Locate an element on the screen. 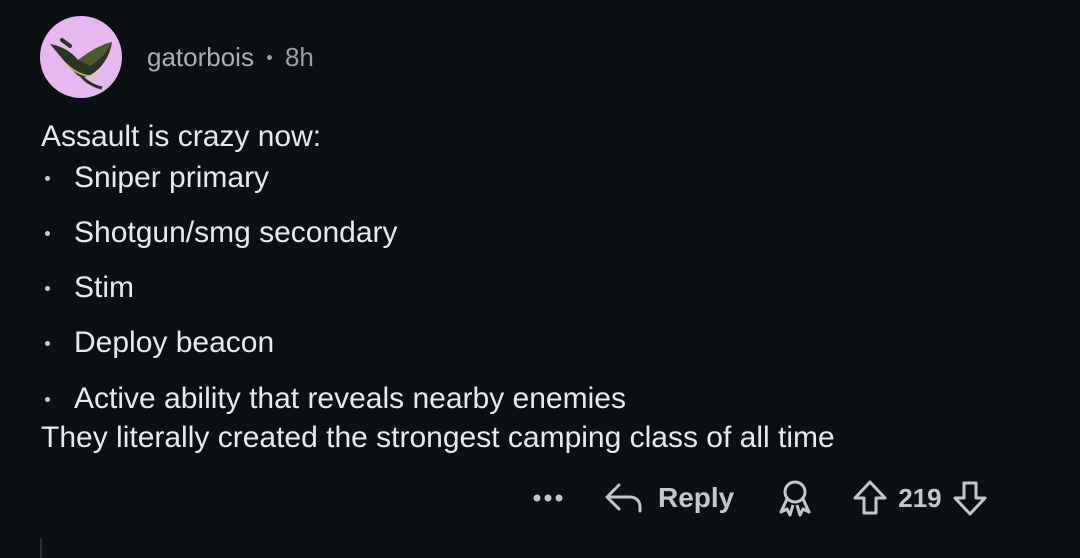  list-item-text: Stim is located at coordinates (104, 287).